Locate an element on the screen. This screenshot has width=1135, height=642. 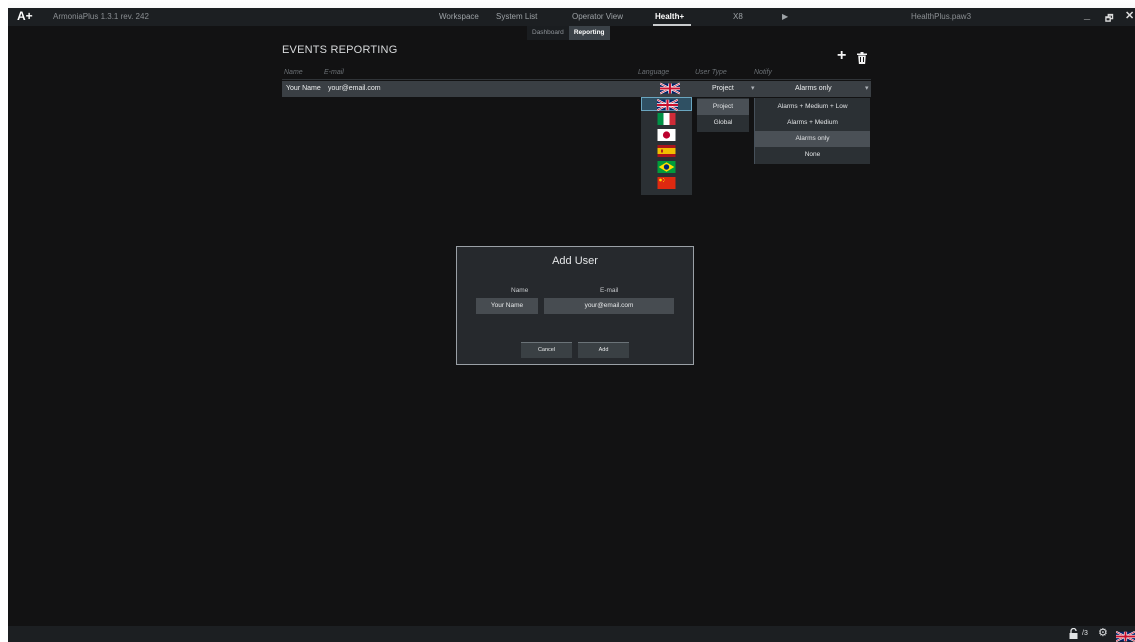
health-subtabs: Dashboard Reporting is located at coordinates (568, 33).